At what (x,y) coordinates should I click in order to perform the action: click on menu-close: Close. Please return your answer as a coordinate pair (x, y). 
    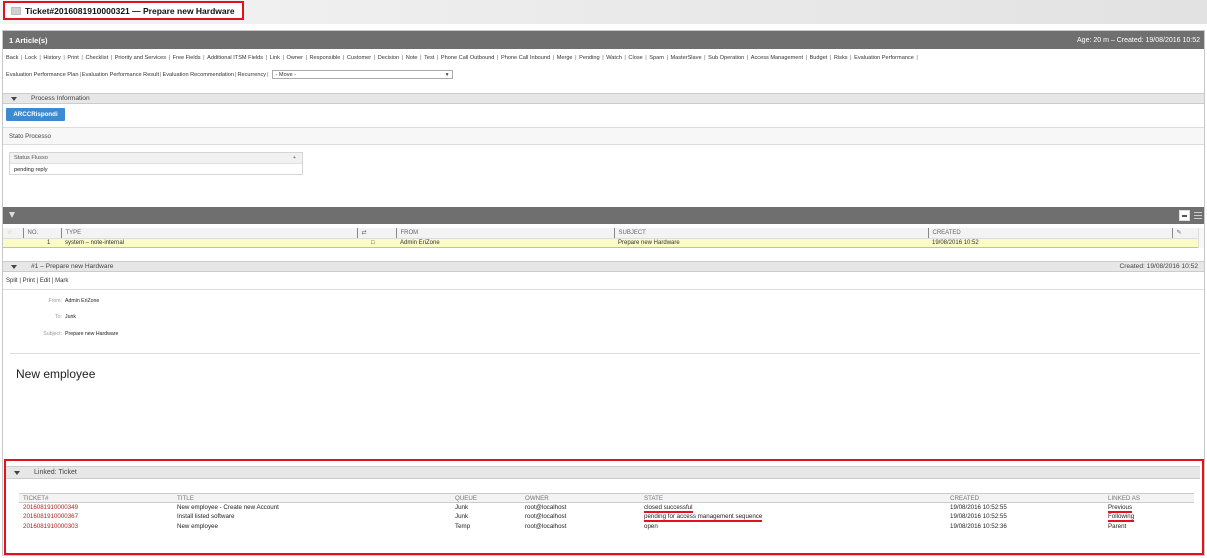
    Looking at the image, I should click on (635, 58).